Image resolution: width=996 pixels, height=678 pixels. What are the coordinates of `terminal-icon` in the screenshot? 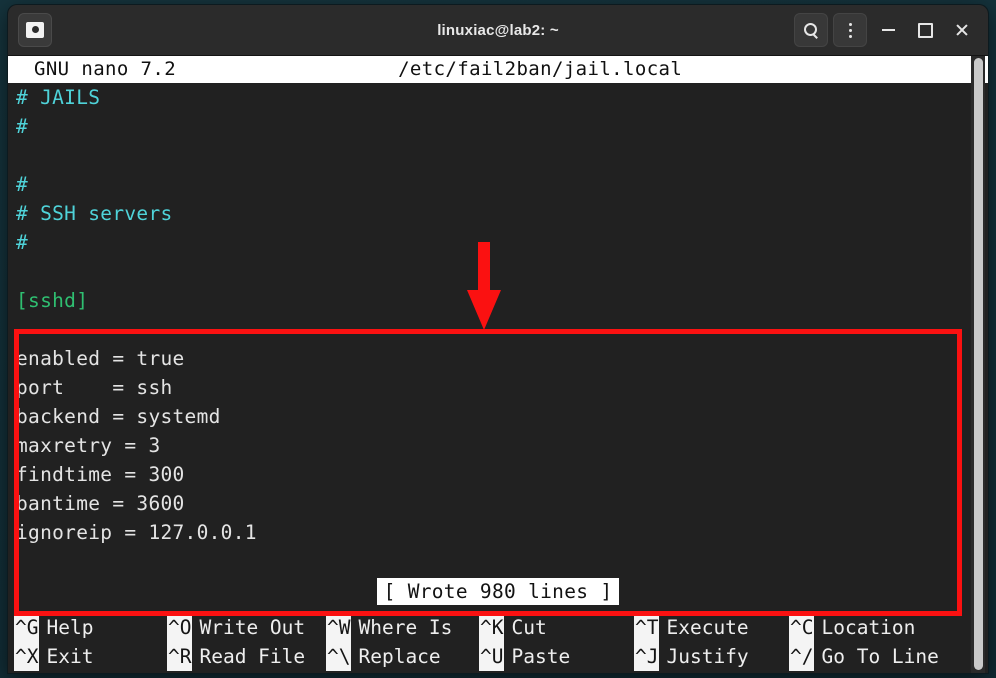 It's located at (35, 30).